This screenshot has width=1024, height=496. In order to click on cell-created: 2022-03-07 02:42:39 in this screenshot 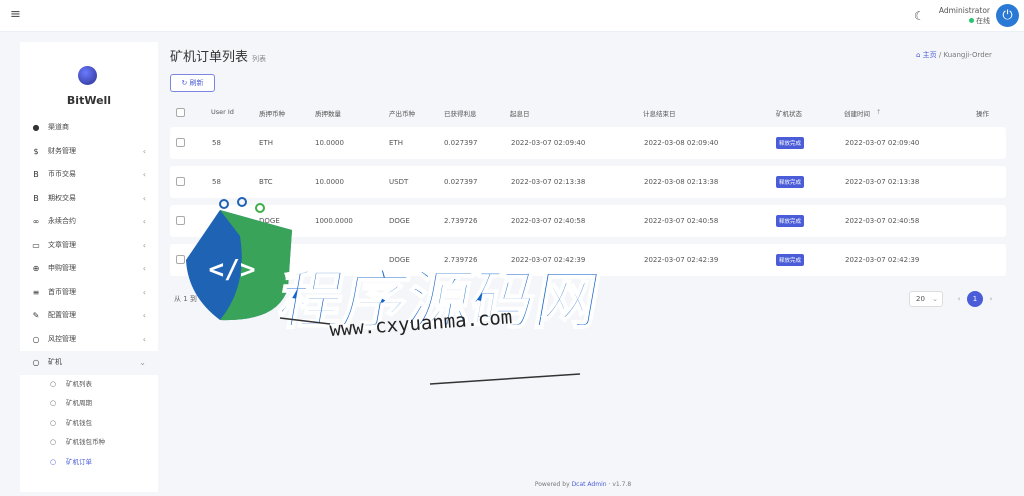, I will do `click(882, 260)`.